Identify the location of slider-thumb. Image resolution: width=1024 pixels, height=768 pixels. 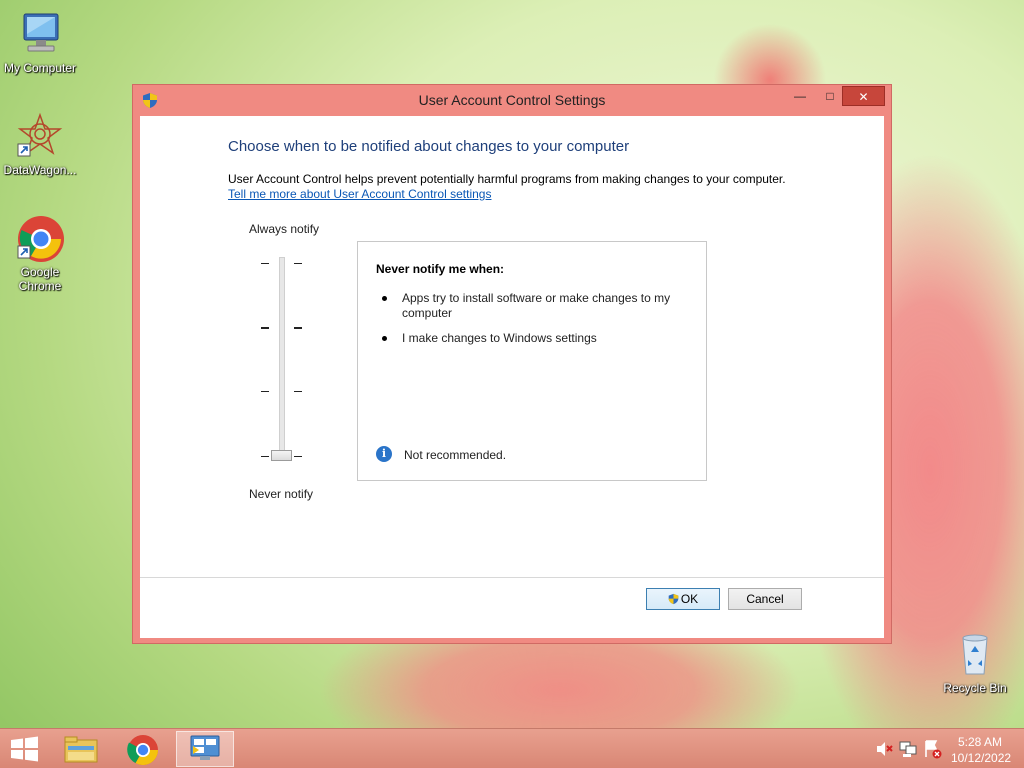
(281, 455).